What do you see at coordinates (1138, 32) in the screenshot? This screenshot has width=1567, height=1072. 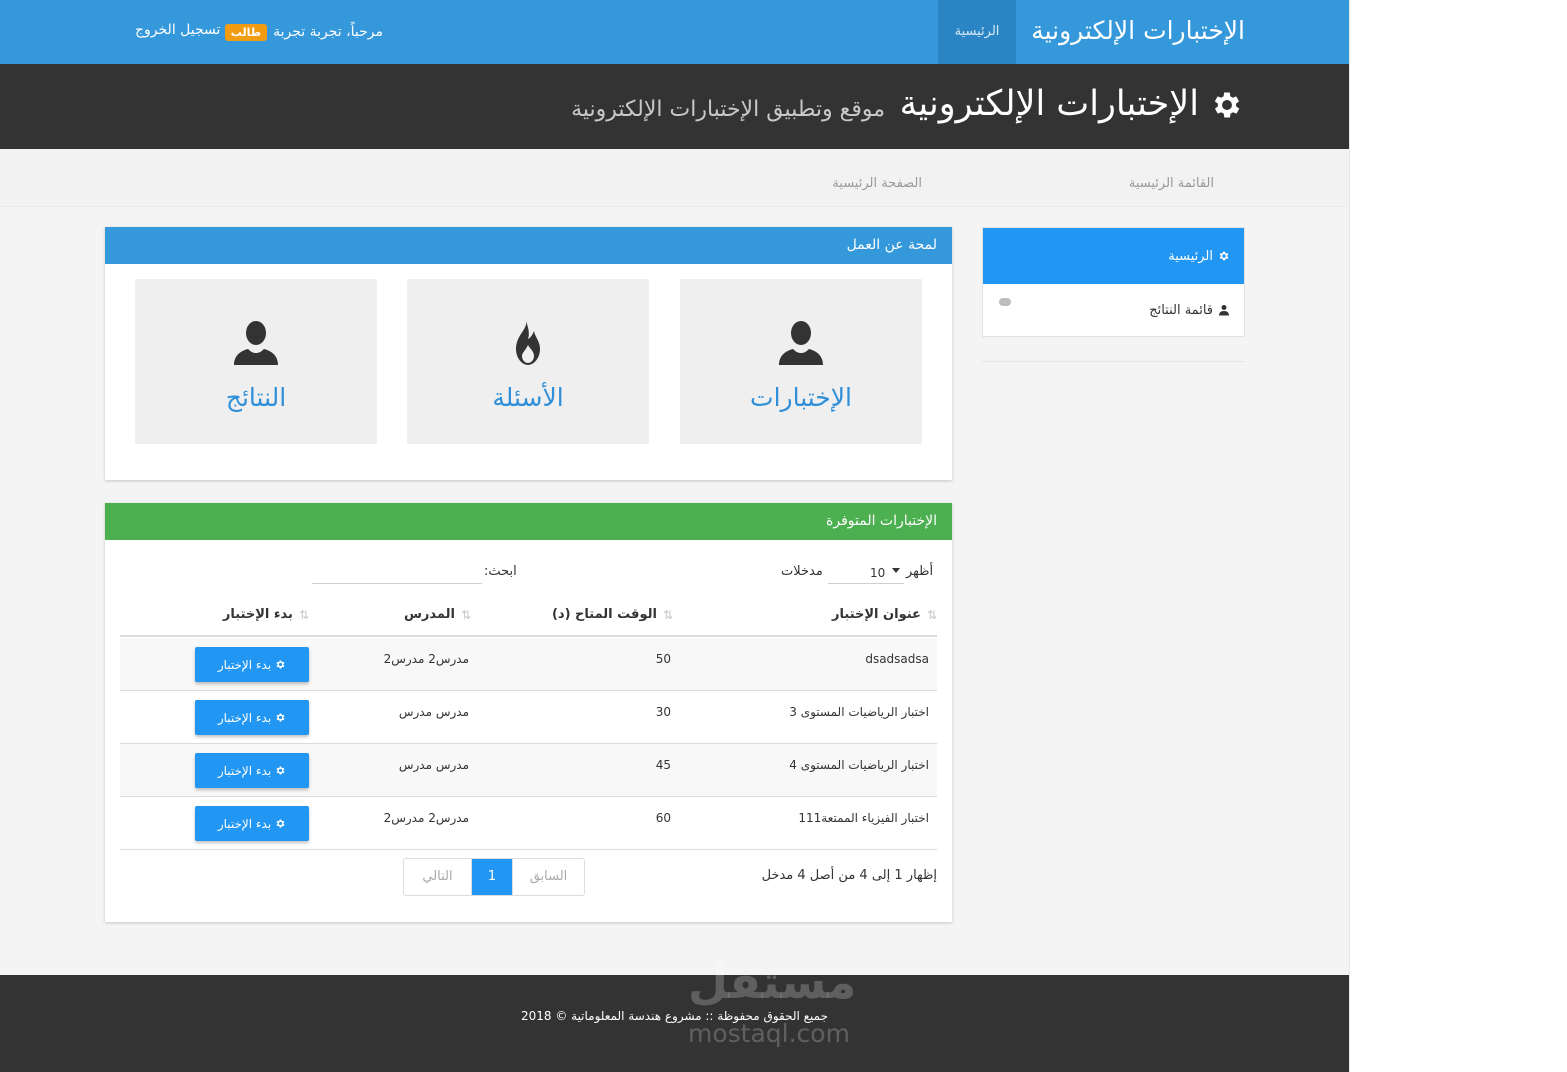 I see `navbar-brand: الإختبارات الإلكترونية` at bounding box center [1138, 32].